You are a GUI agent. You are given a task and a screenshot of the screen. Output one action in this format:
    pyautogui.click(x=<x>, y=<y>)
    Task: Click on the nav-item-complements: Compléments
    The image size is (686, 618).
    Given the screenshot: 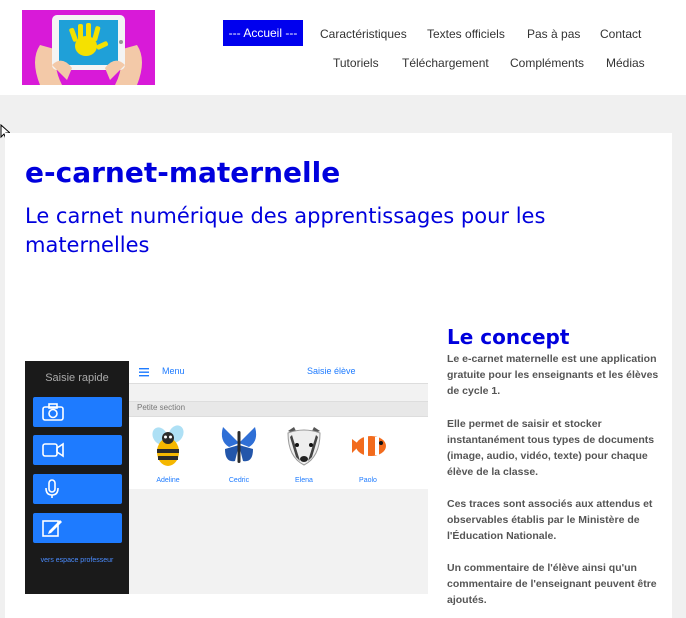 What is the action you would take?
    pyautogui.click(x=547, y=63)
    